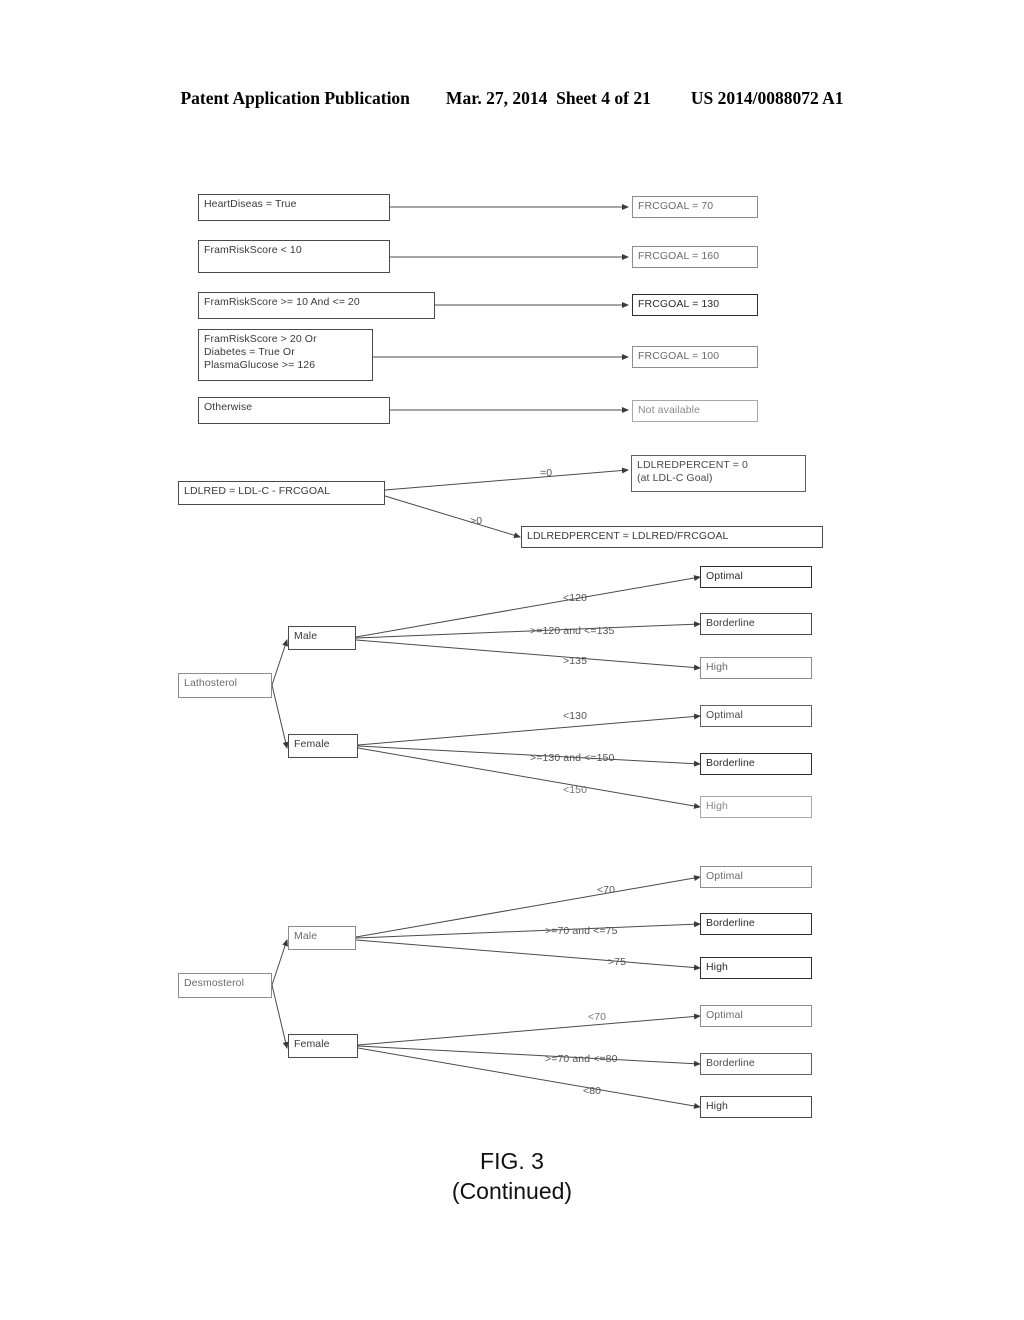 This screenshot has height=1320, width=1024. Describe the element at coordinates (672, 537) in the screenshot. I see `ldlredpercent-ratio-box: LDLREDPERCENT = LDLRED/FRCGOAL` at that location.